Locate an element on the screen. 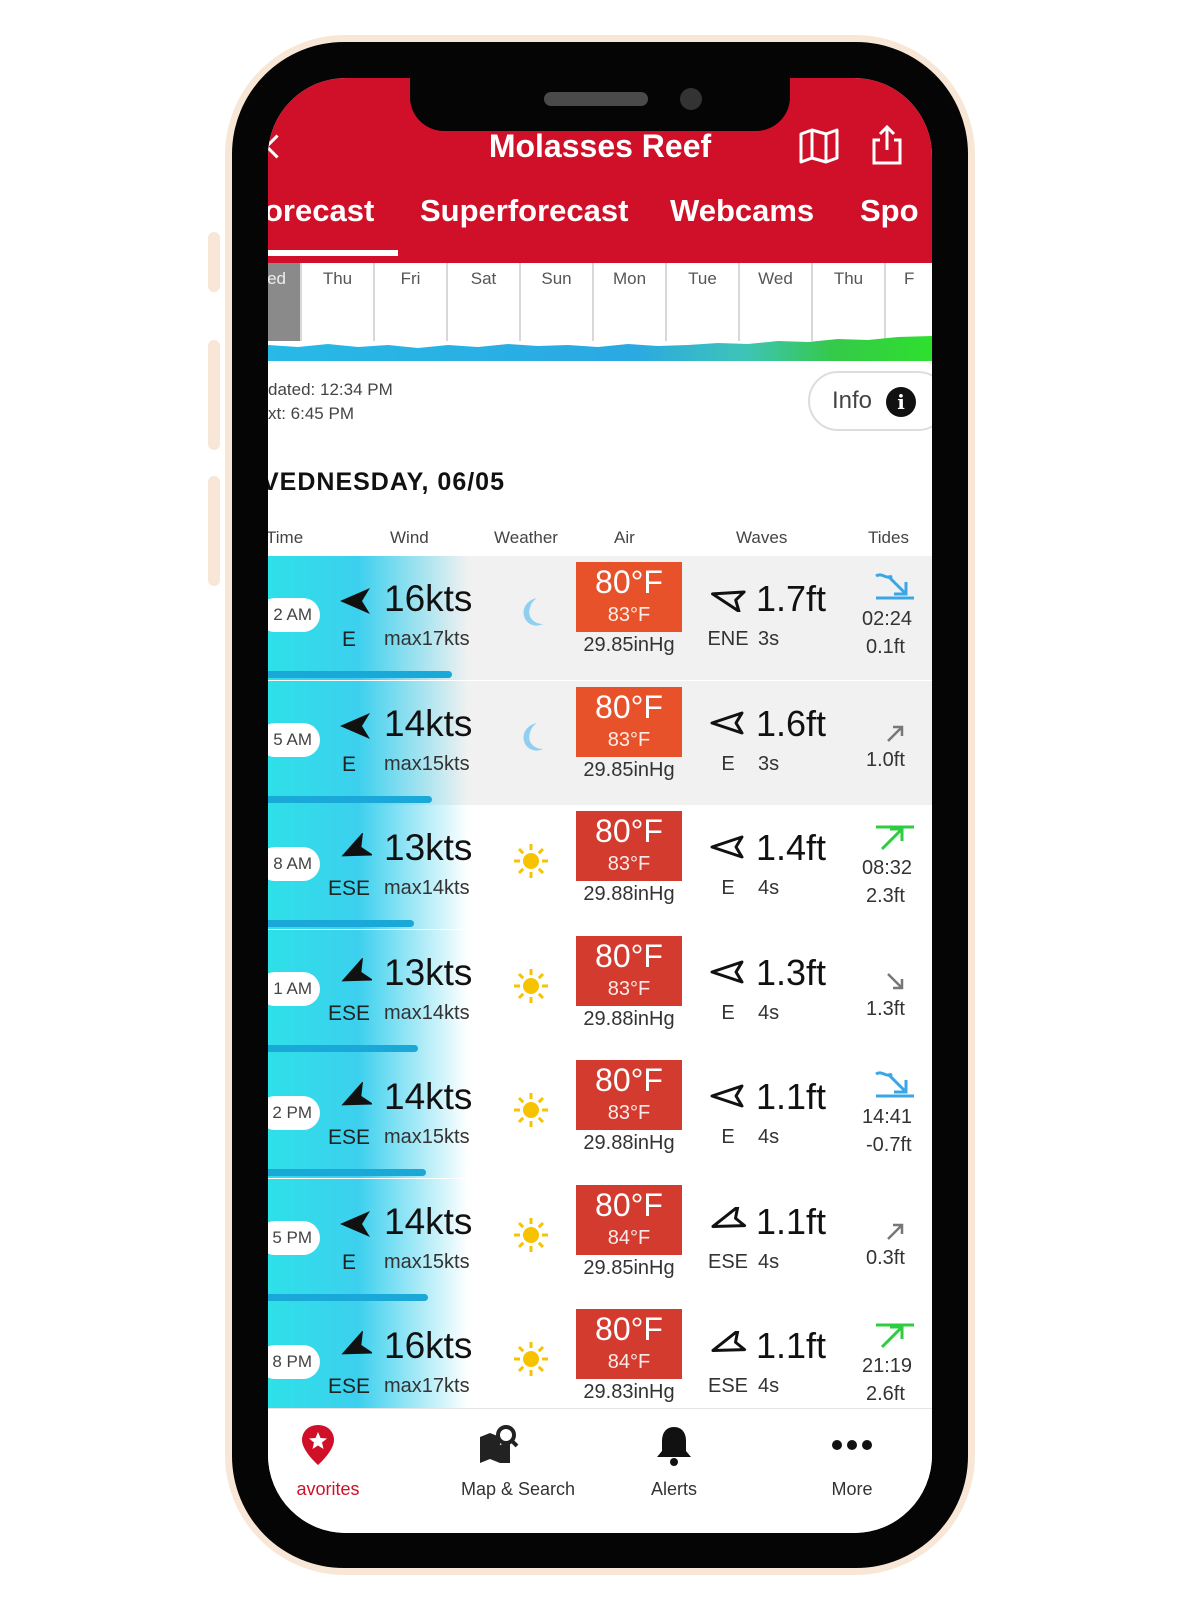  tide-time: 08:32 is located at coordinates (887, 868).